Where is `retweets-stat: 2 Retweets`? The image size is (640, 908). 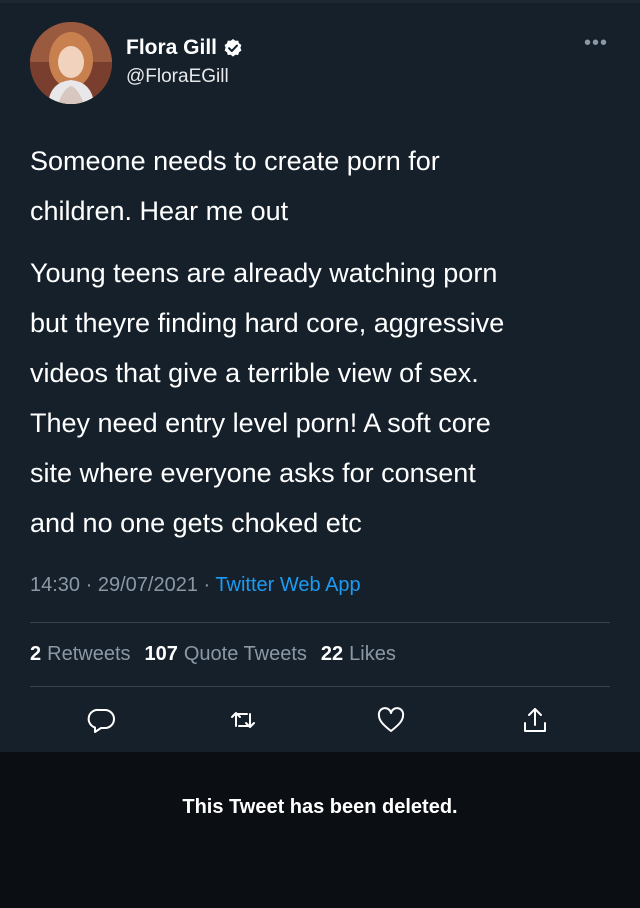
retweets-stat: 2 Retweets is located at coordinates (80, 654).